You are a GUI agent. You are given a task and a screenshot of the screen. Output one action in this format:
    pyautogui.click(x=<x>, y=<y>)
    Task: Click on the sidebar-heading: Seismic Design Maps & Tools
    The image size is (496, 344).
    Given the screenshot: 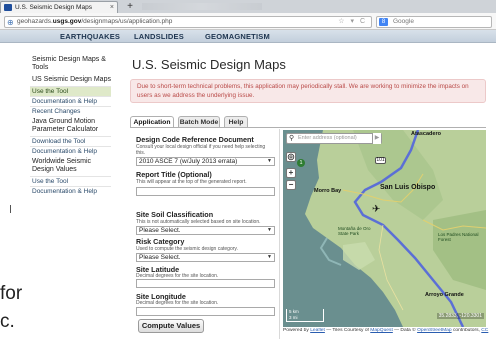 What is the action you would take?
    pyautogui.click(x=70, y=64)
    